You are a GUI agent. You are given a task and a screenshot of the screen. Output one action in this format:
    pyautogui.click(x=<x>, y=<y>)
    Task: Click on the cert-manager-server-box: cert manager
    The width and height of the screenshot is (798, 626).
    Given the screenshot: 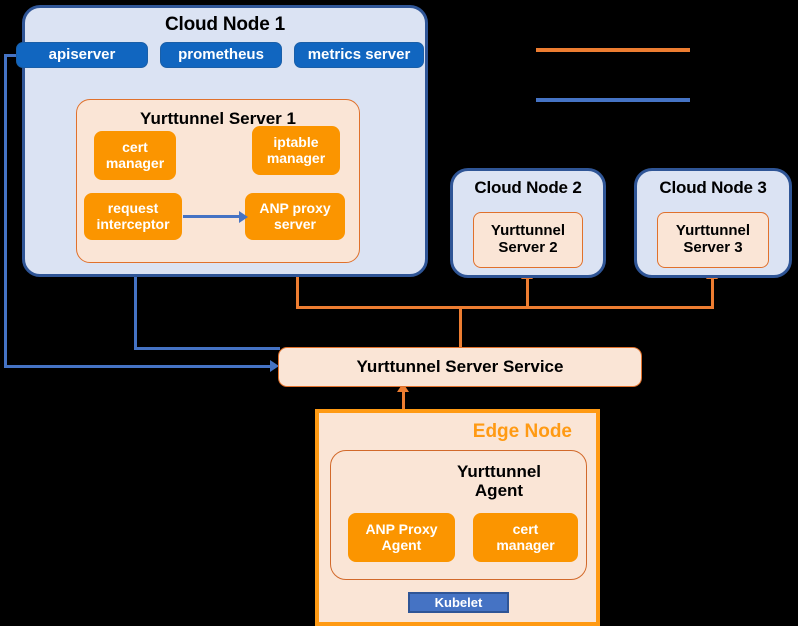 What is the action you would take?
    pyautogui.click(x=135, y=155)
    